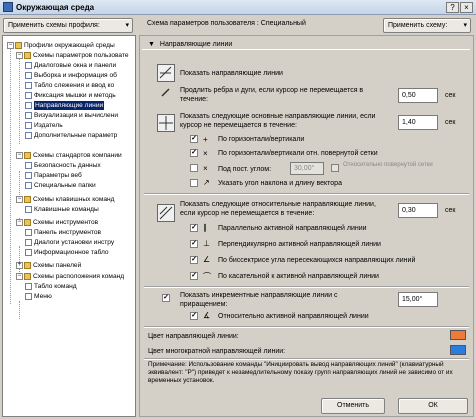 This screenshot has width=476, height=419. Describe the element at coordinates (166, 213) in the screenshot. I see `relative-guides-icon` at that location.